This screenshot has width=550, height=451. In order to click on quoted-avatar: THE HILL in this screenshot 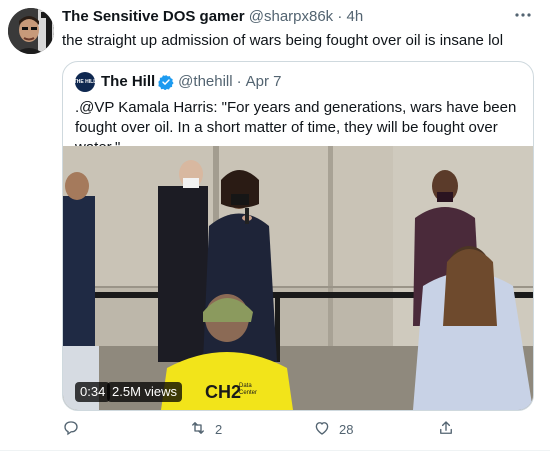, I will do `click(85, 82)`.